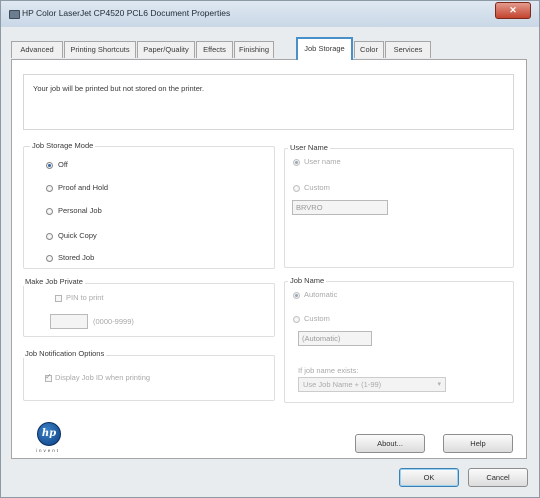 This screenshot has height=498, width=540. I want to click on radio-user-name-label: User name, so click(322, 161).